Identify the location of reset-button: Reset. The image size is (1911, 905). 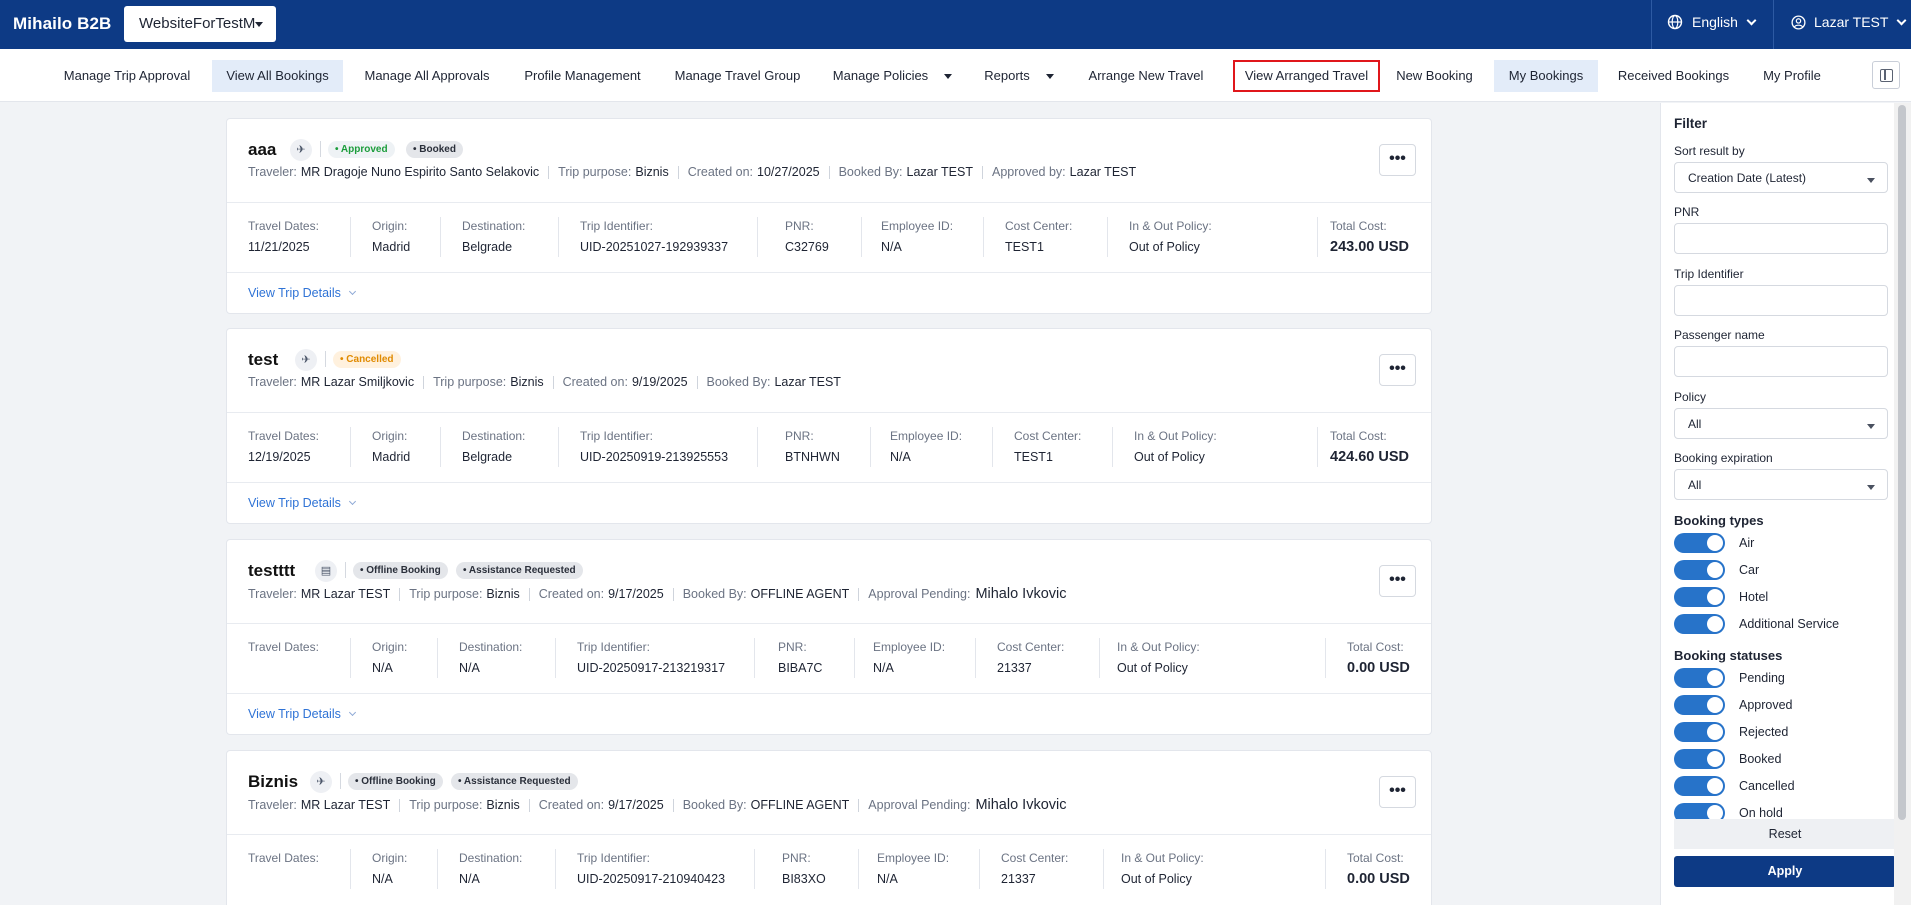
(1785, 834).